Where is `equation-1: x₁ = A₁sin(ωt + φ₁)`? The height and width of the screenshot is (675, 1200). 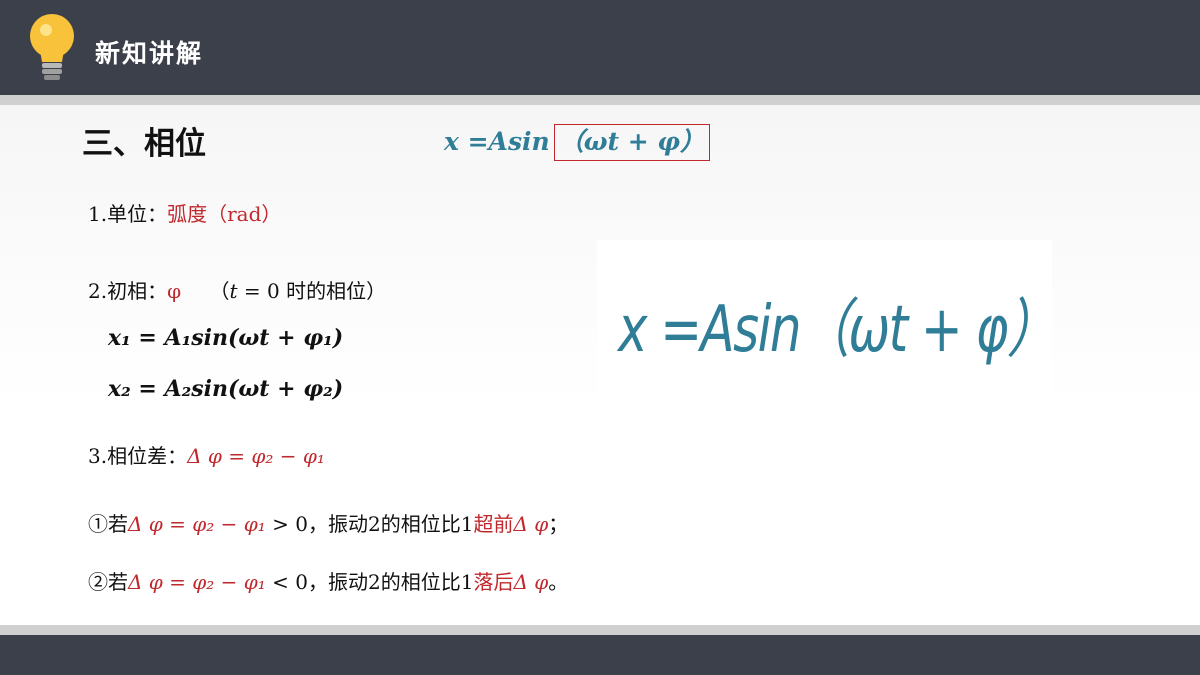 equation-1: x₁ = A₁sin(ωt + φ₁) is located at coordinates (226, 338).